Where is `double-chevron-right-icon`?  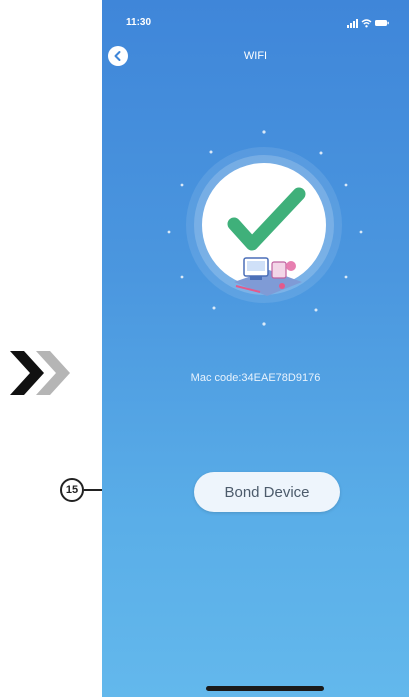 double-chevron-right-icon is located at coordinates (40, 373).